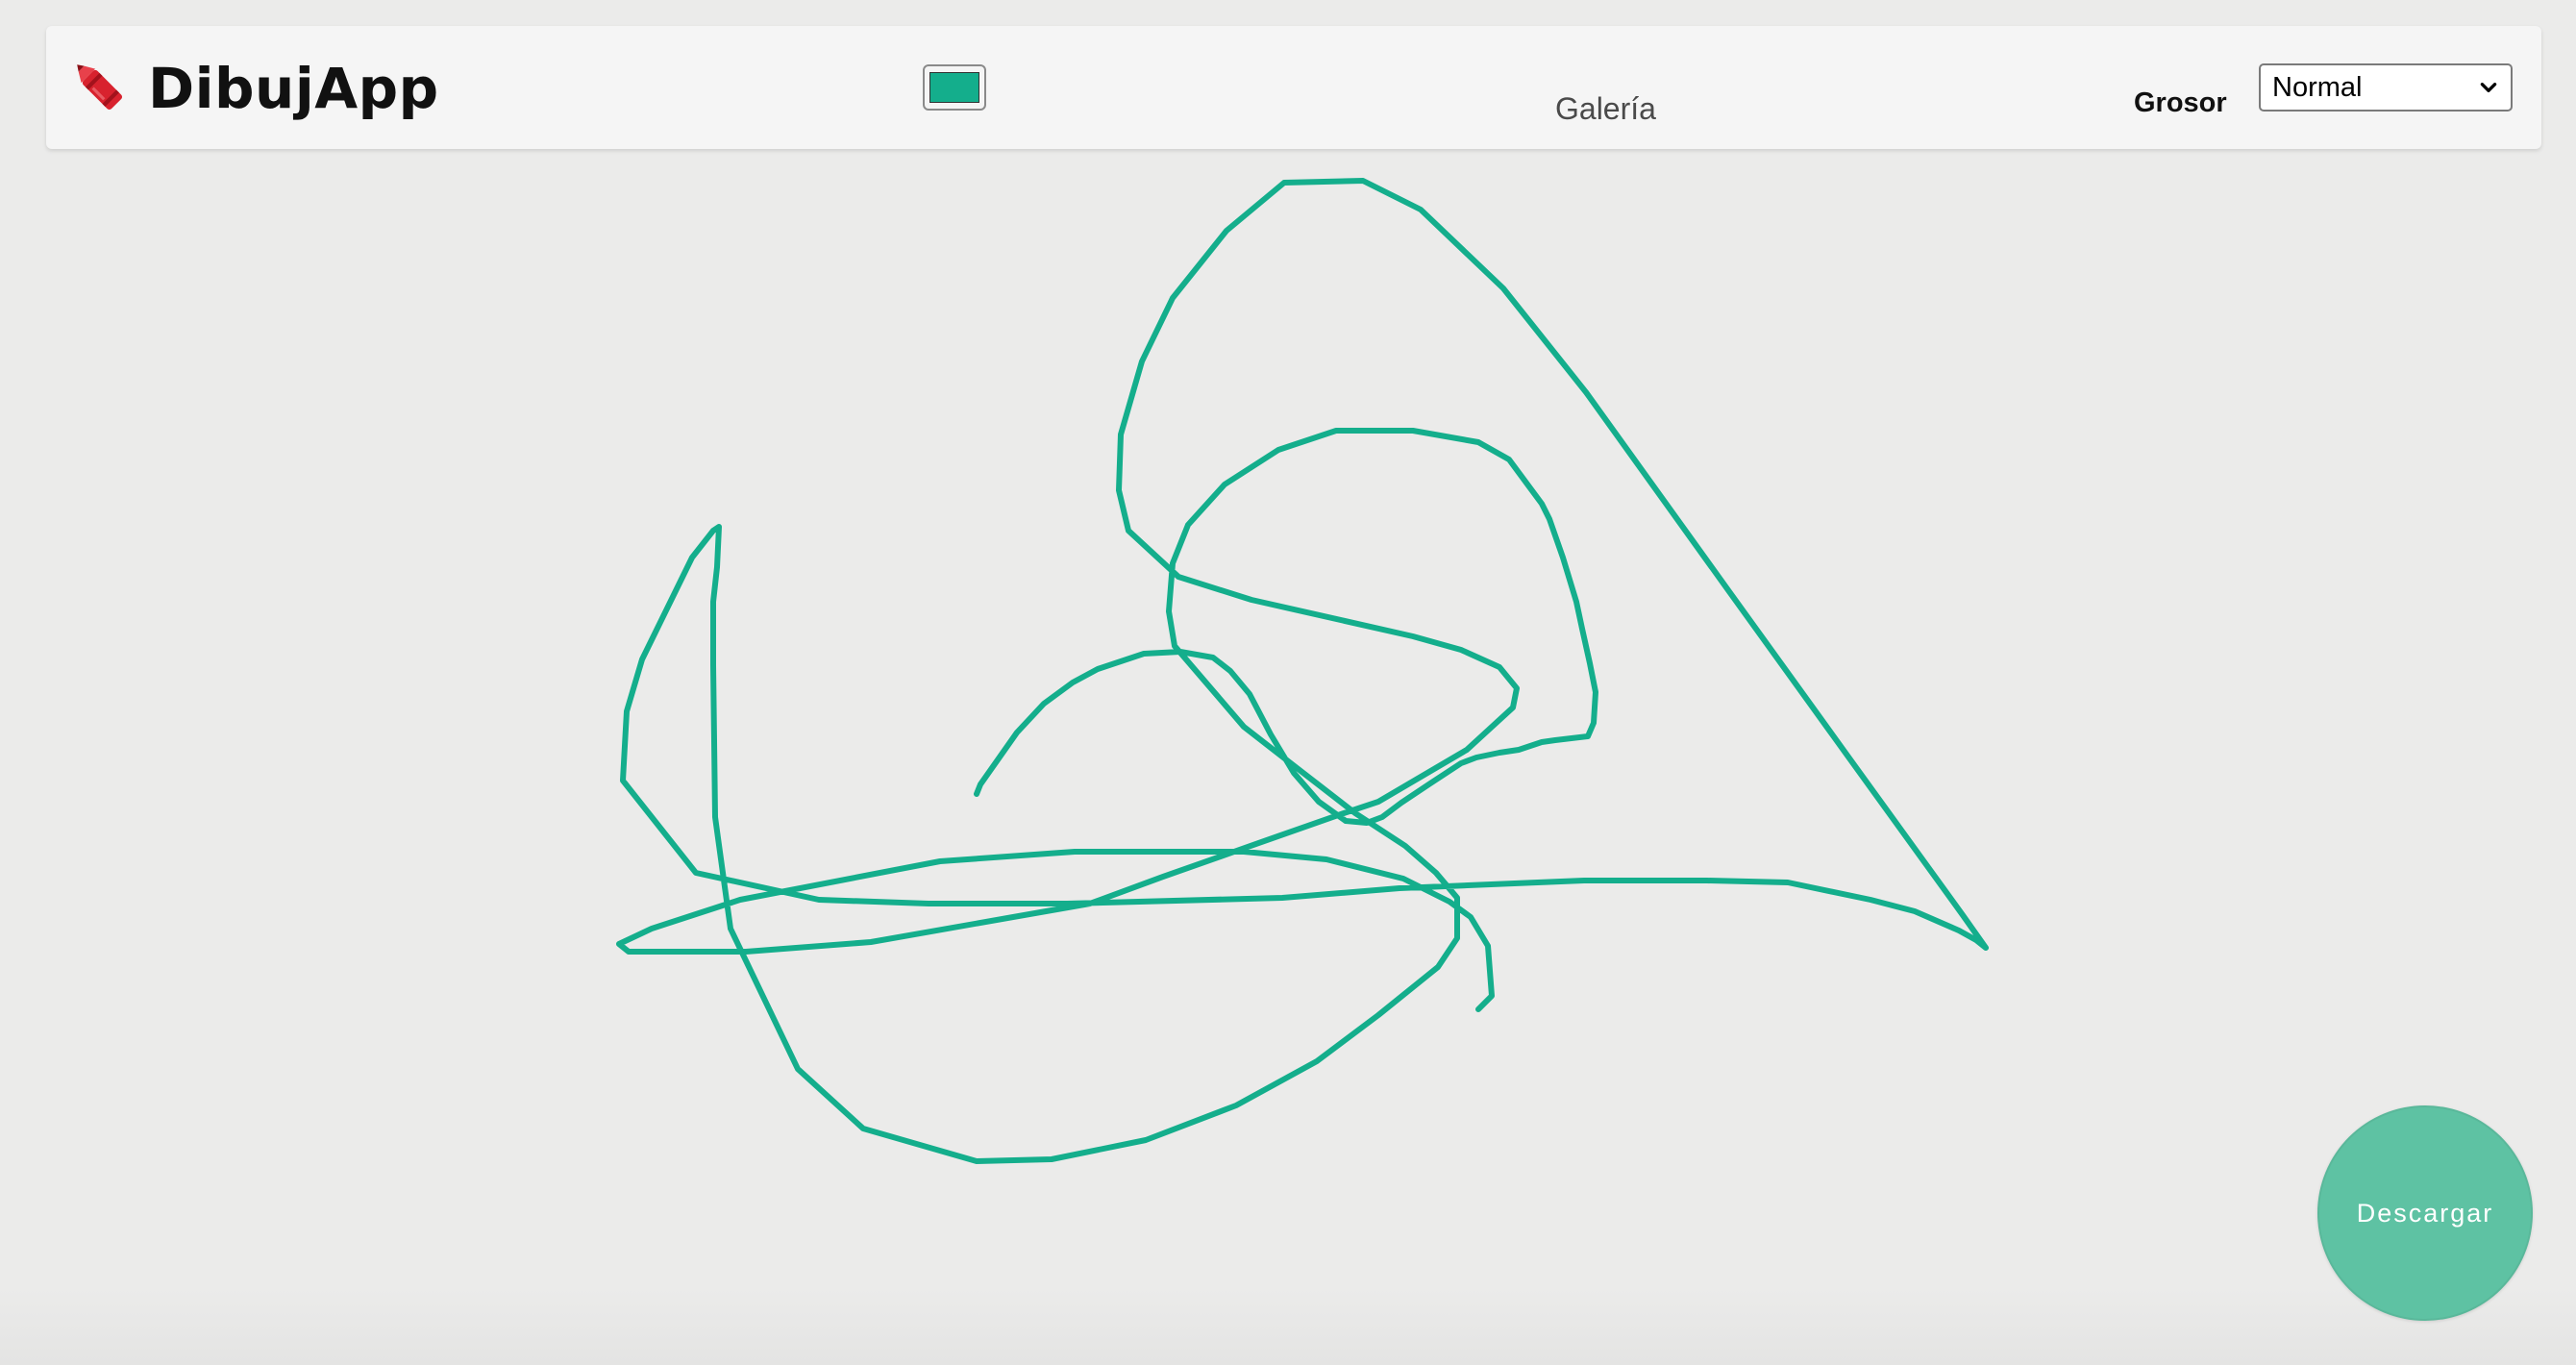 This screenshot has width=2576, height=1365. Describe the element at coordinates (100, 88) in the screenshot. I see `crayon-icon` at that location.